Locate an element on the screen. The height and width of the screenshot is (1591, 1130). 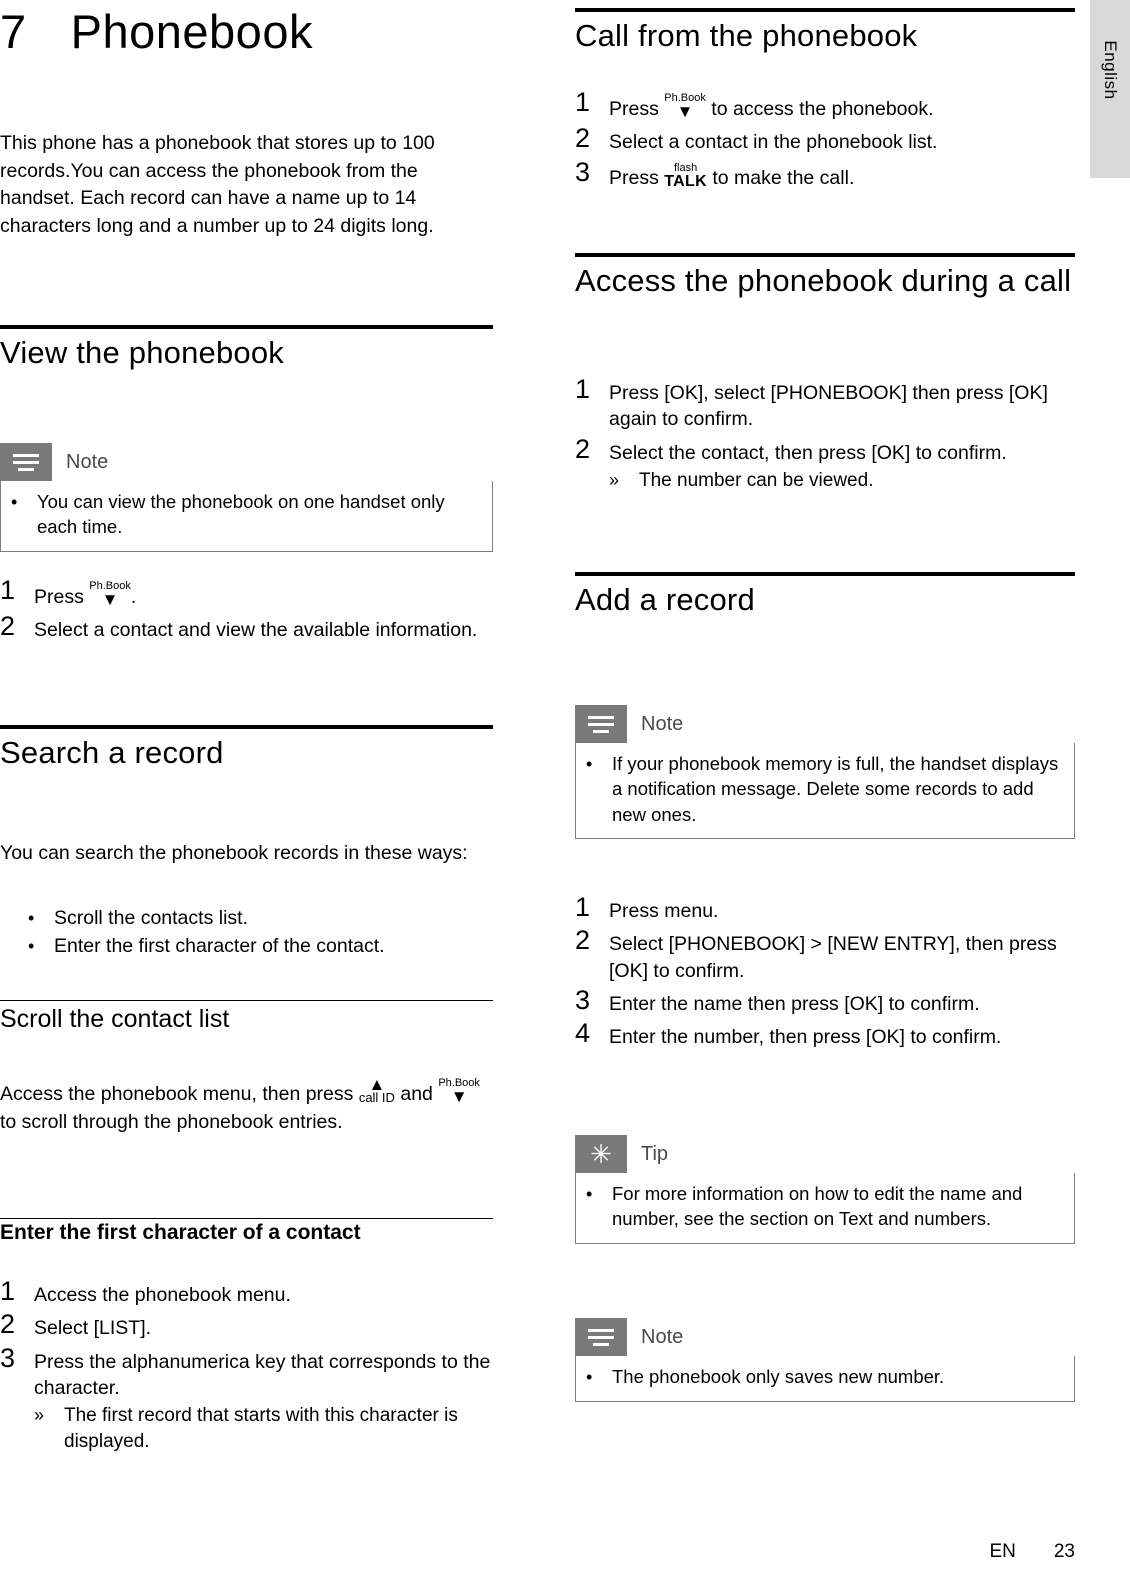
step-number: 4 is located at coordinates (583, 1033).